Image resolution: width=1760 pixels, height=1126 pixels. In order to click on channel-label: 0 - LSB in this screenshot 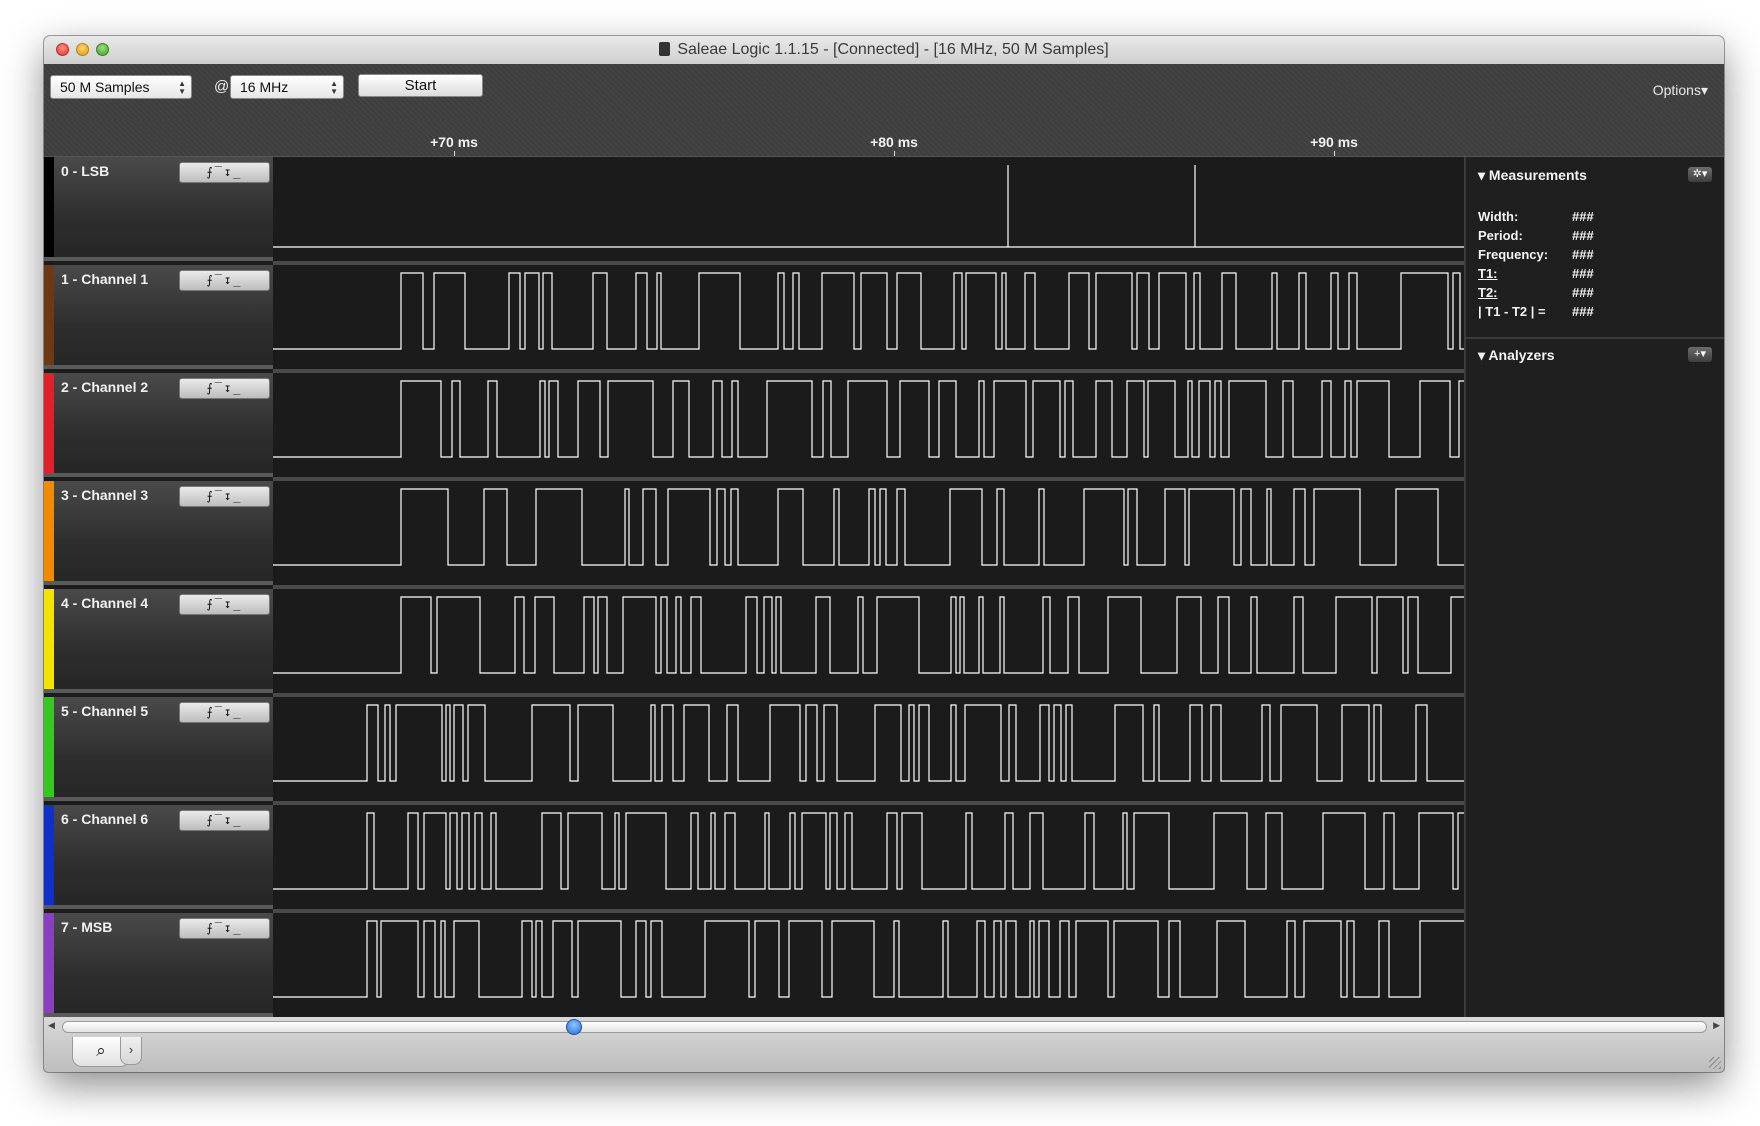, I will do `click(85, 171)`.